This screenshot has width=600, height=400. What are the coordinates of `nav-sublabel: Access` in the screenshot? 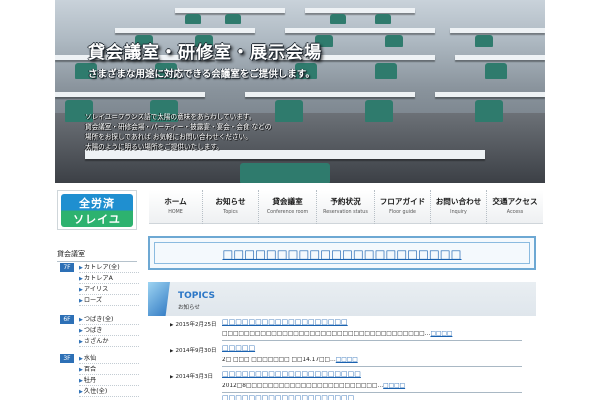 It's located at (515, 212).